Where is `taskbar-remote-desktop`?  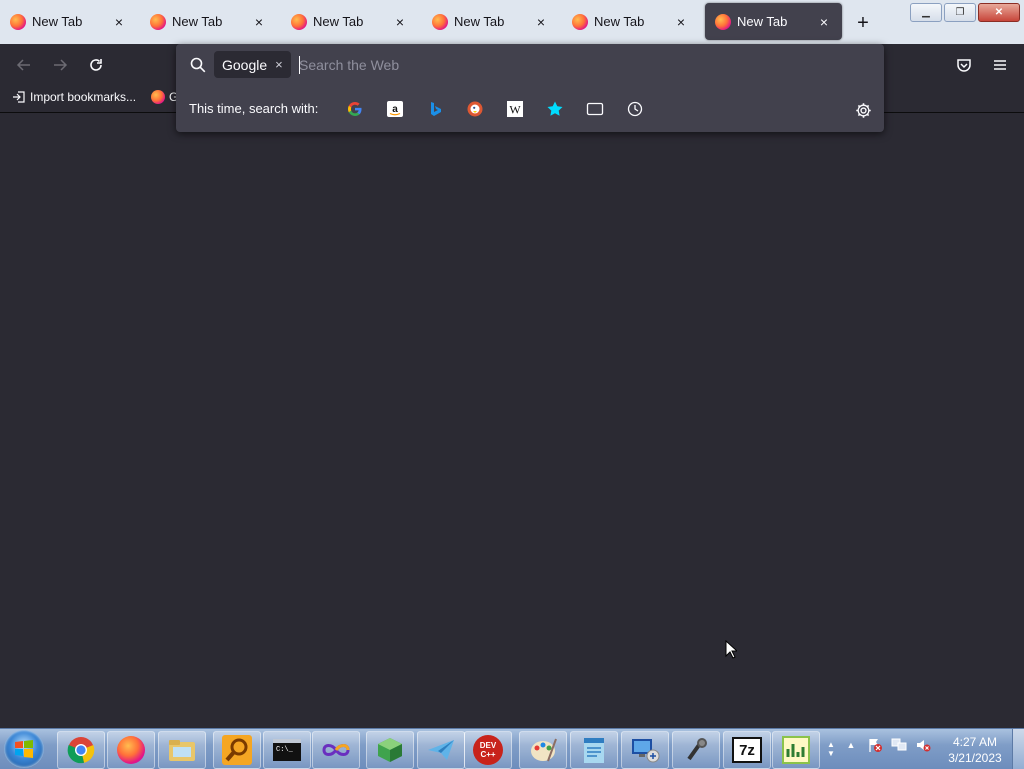 taskbar-remote-desktop is located at coordinates (645, 750).